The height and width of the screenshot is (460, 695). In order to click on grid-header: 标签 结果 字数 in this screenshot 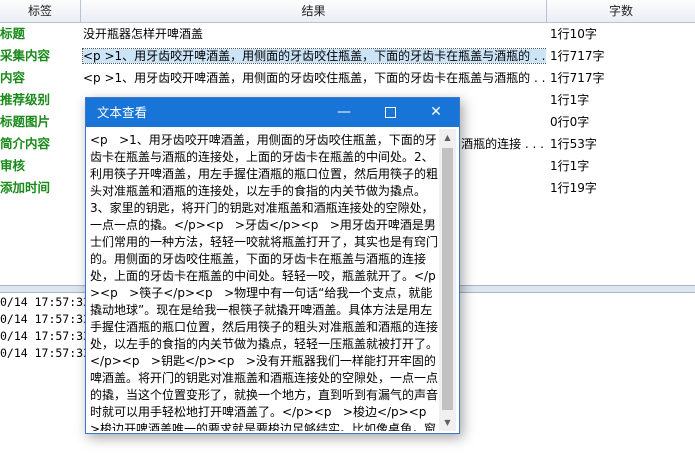, I will do `click(347, 11)`.